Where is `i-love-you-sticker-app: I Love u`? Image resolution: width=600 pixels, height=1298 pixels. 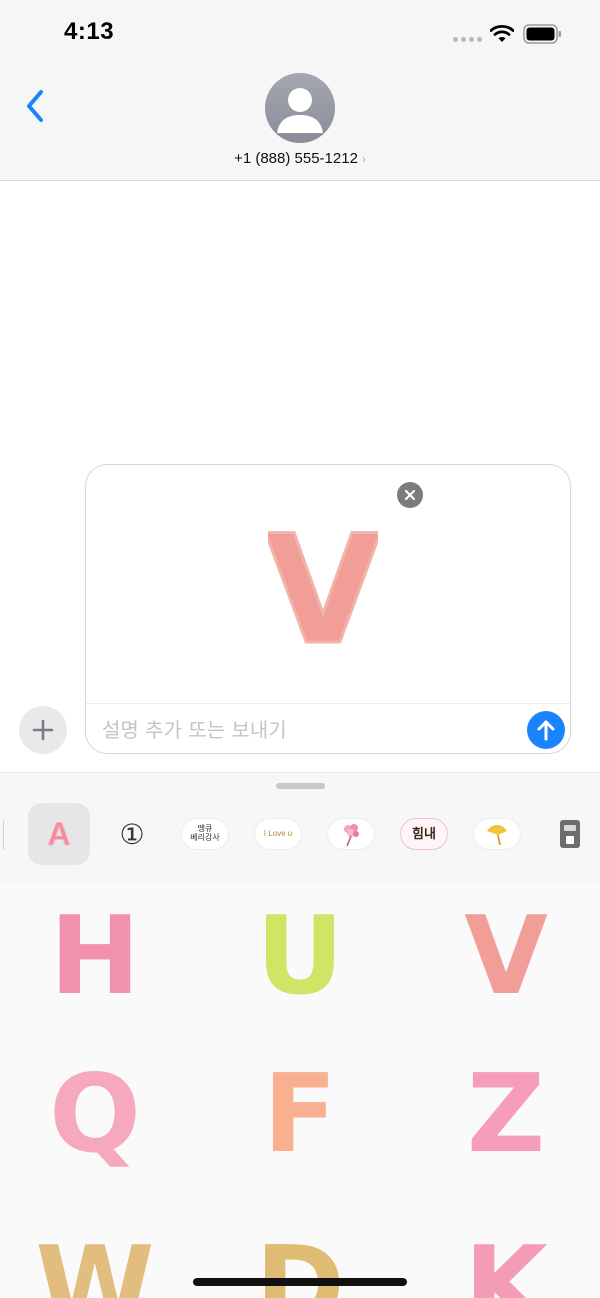 i-love-you-sticker-app: I Love u is located at coordinates (278, 834).